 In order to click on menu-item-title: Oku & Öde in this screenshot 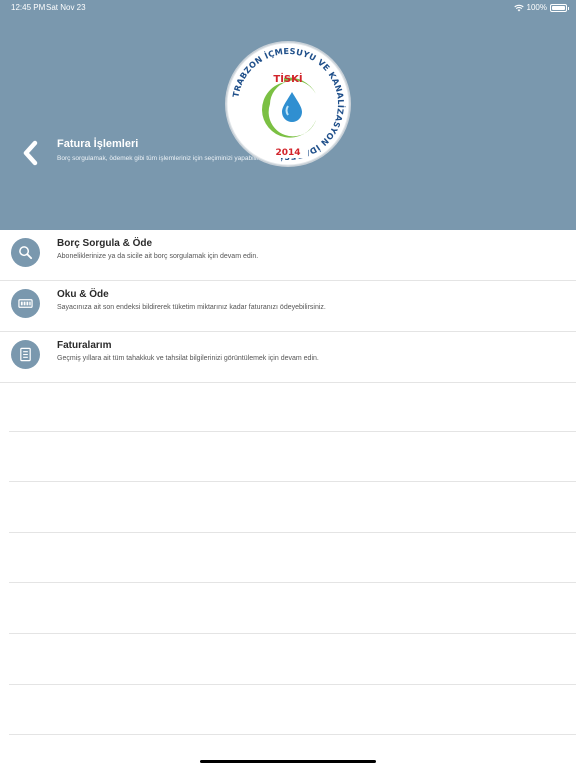, I will do `click(83, 294)`.